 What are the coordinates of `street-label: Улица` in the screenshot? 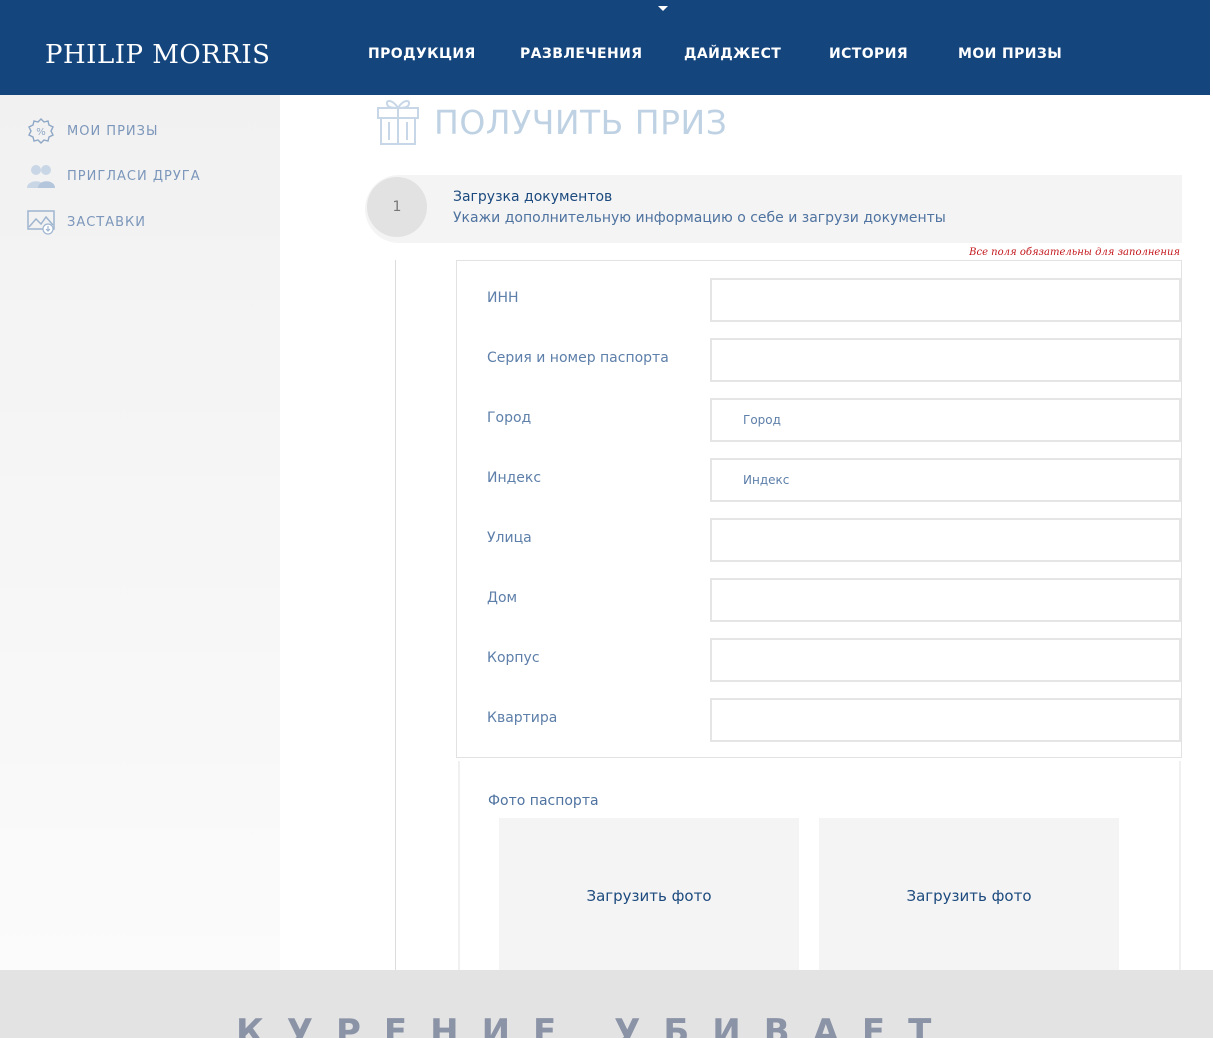 It's located at (509, 538).